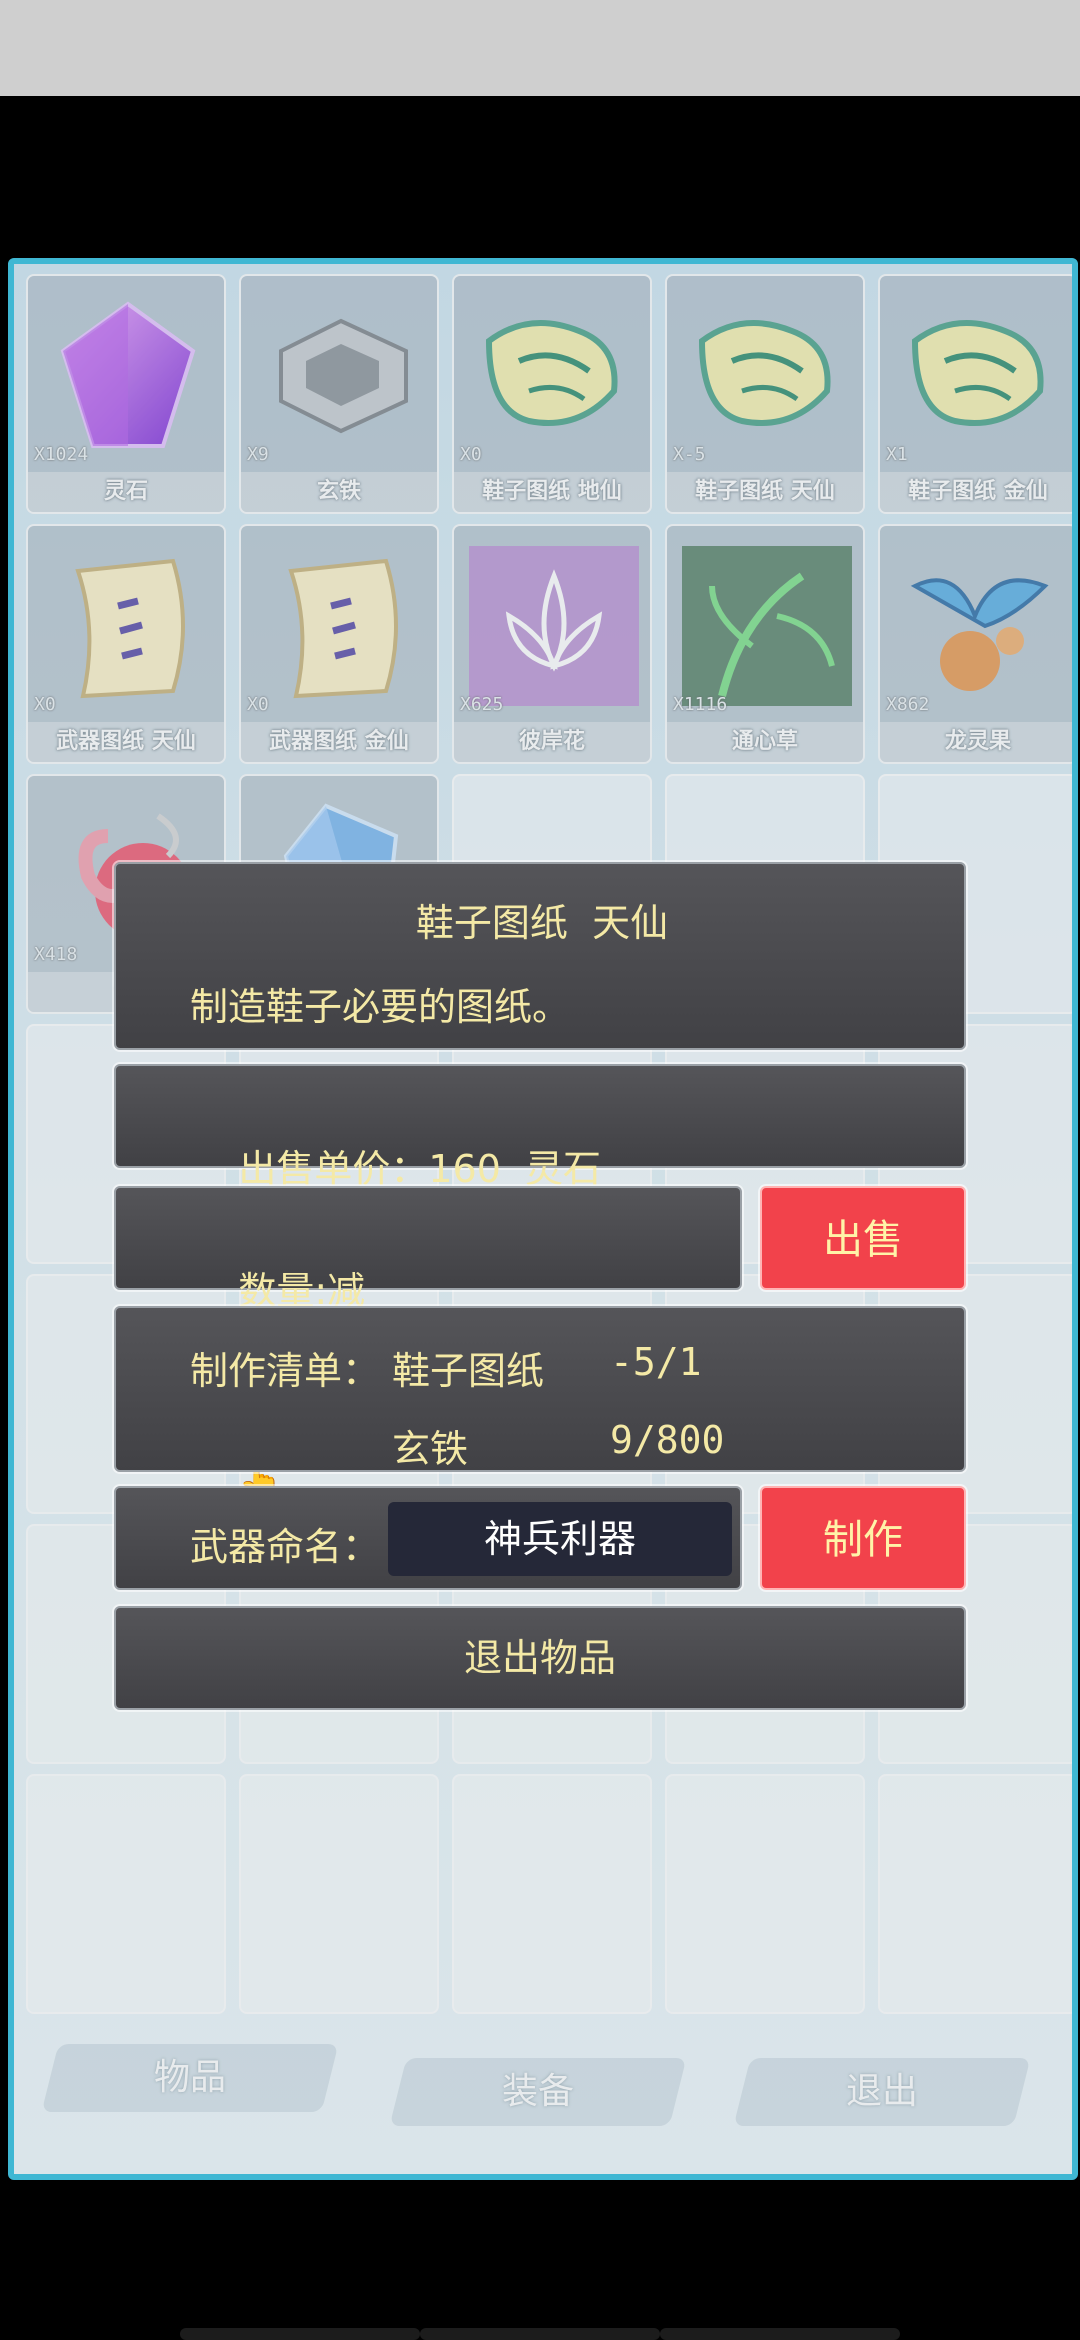  Describe the element at coordinates (285, 1371) in the screenshot. I see `recipe-label: 制作清单：` at that location.